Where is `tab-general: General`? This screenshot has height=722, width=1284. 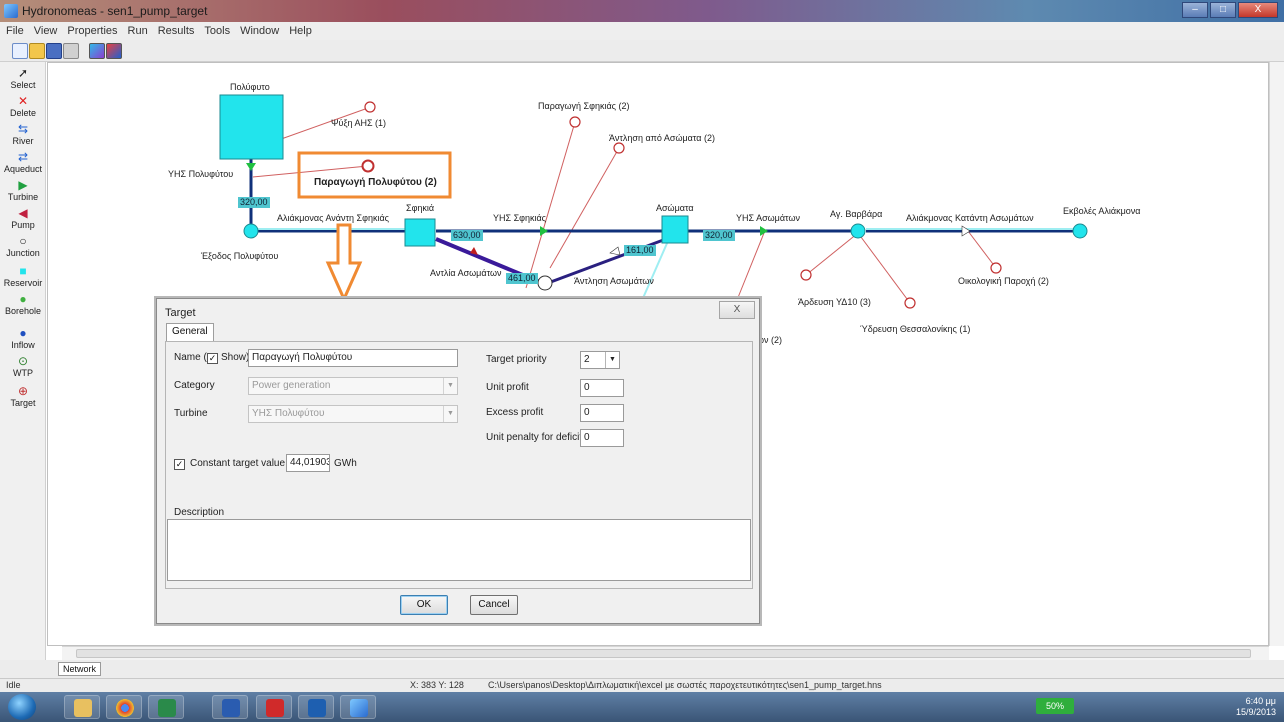 tab-general: General is located at coordinates (190, 332).